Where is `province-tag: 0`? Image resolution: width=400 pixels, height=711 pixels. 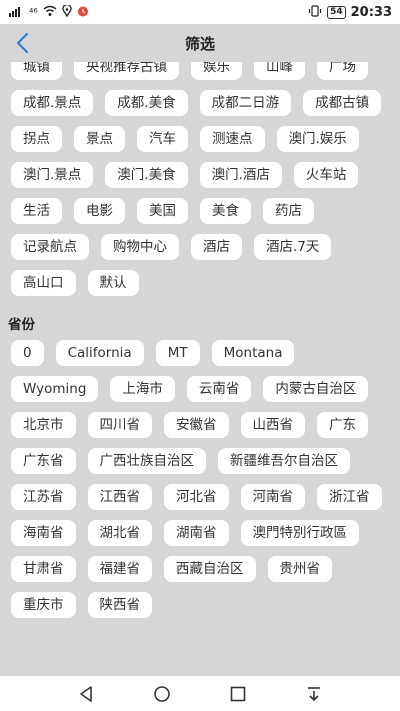 province-tag: 0 is located at coordinates (27, 353).